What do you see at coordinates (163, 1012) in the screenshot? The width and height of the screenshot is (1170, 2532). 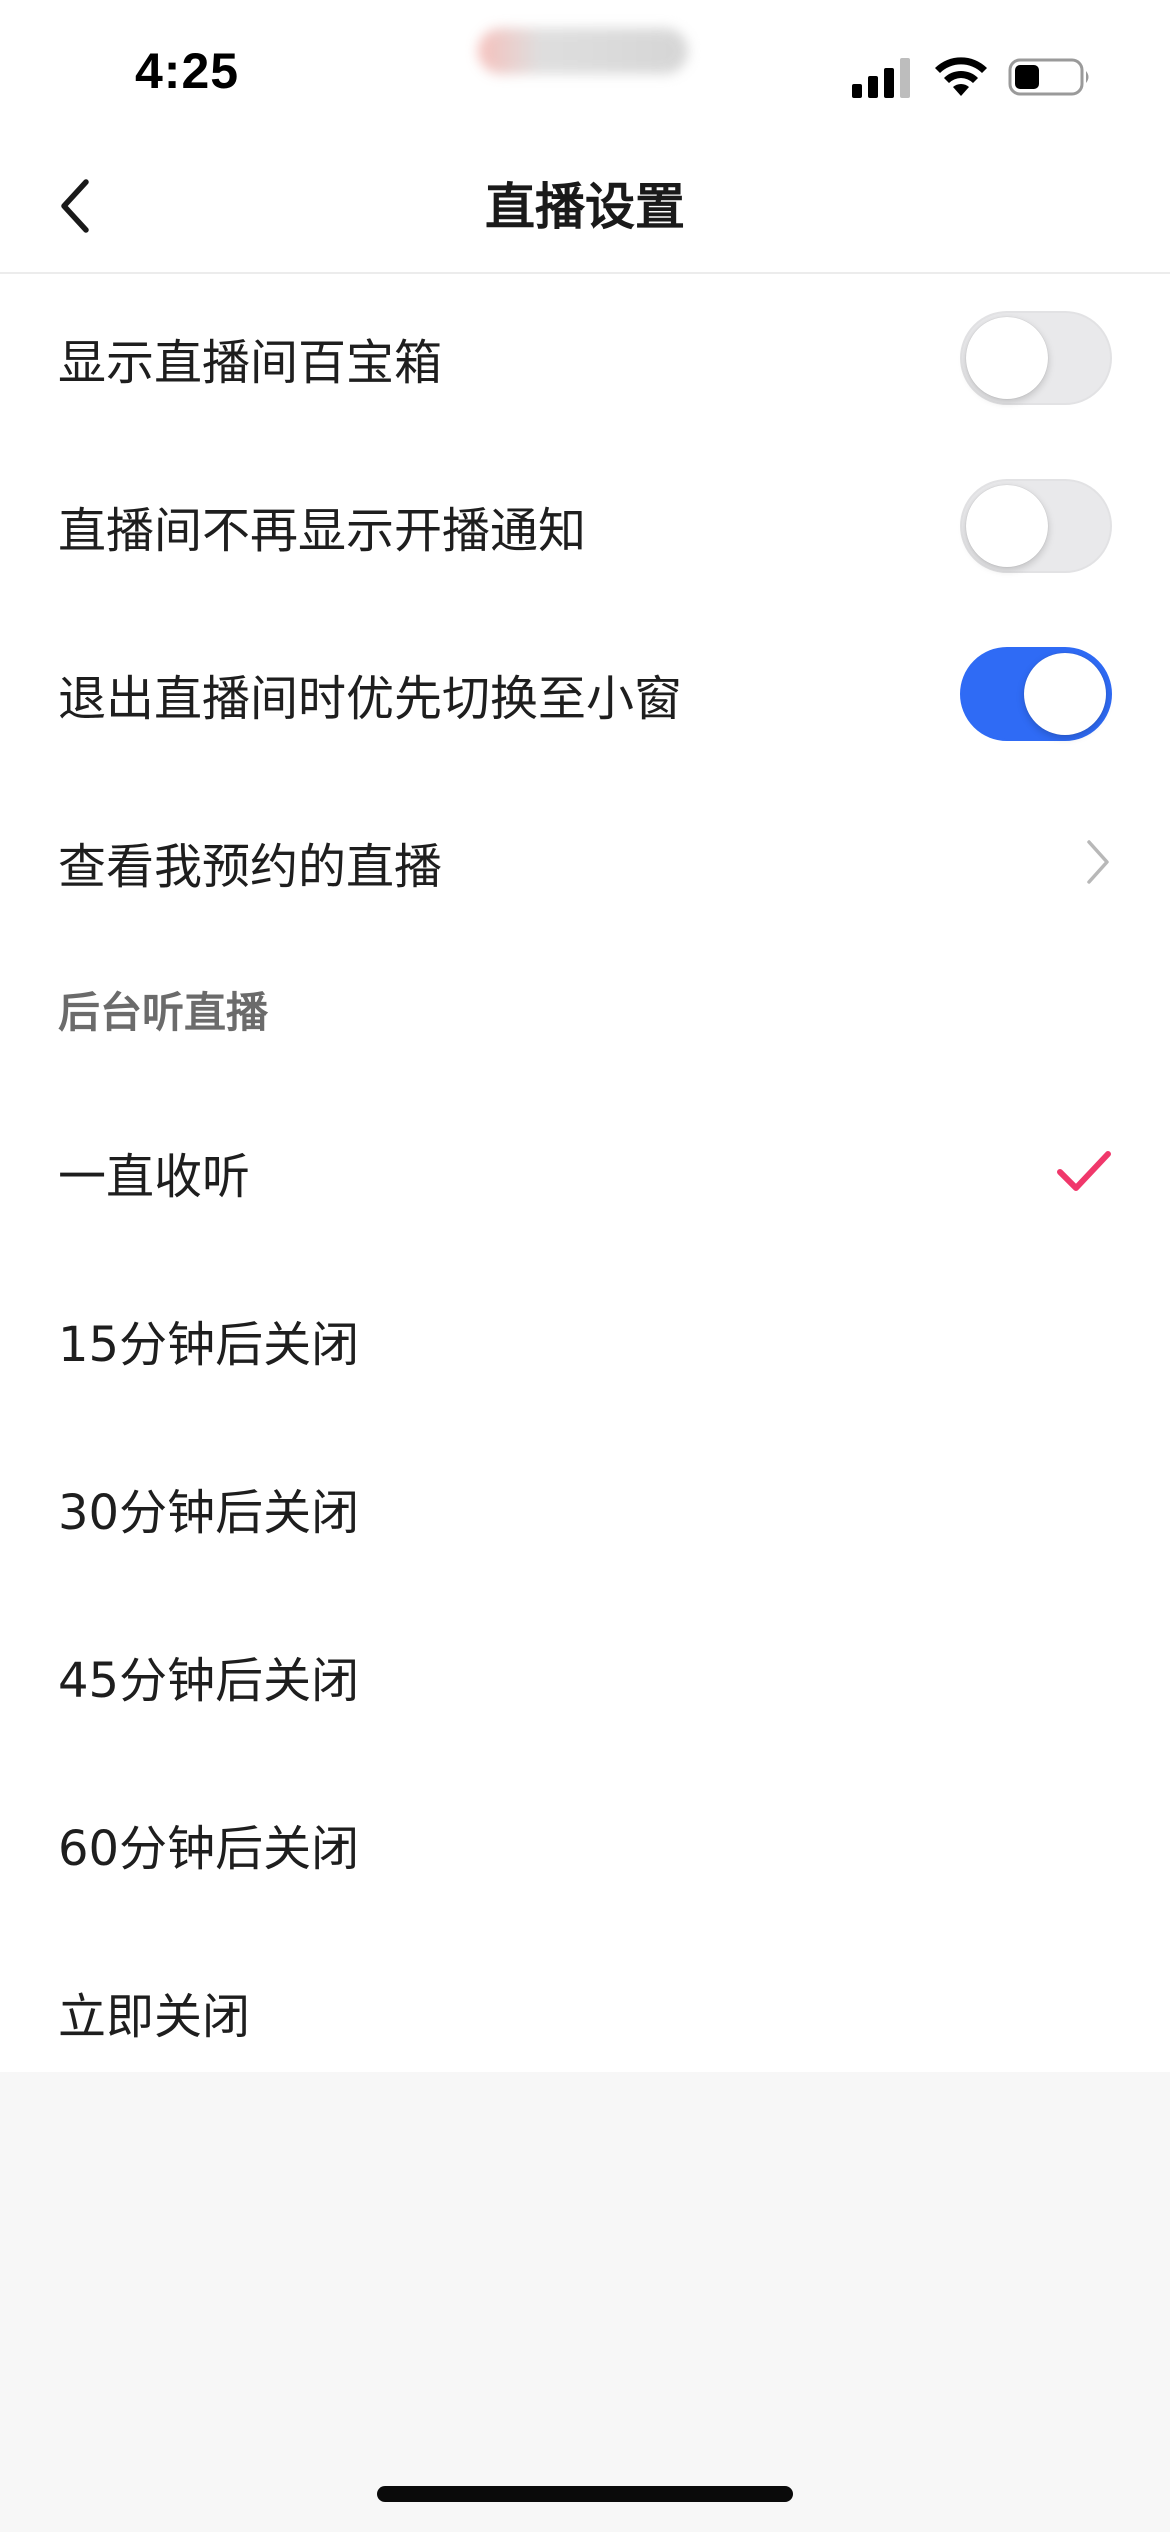 I see `section-header-background-listen: 后台听直播` at bounding box center [163, 1012].